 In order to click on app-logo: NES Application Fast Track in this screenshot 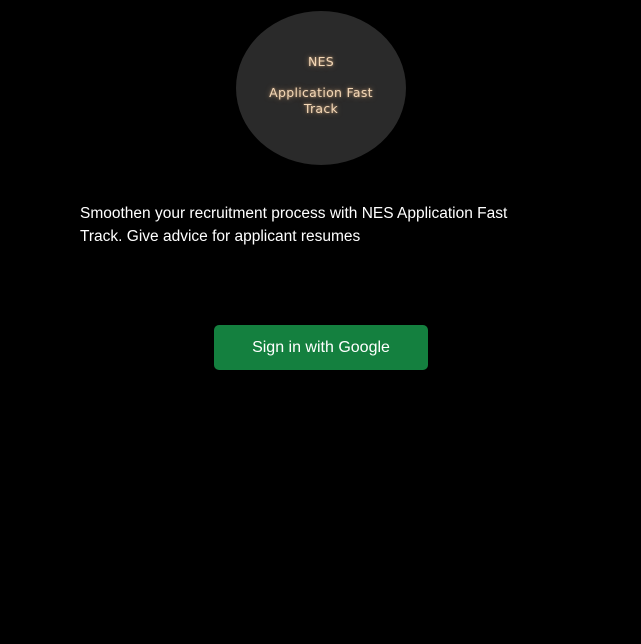, I will do `click(321, 88)`.